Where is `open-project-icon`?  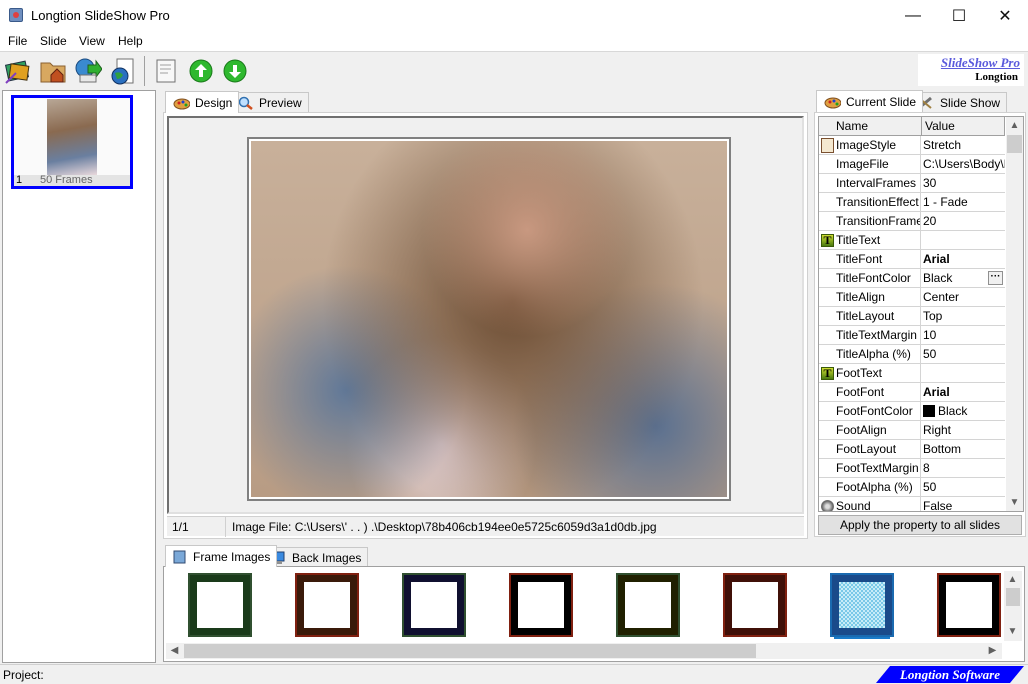
open-project-icon is located at coordinates (53, 71).